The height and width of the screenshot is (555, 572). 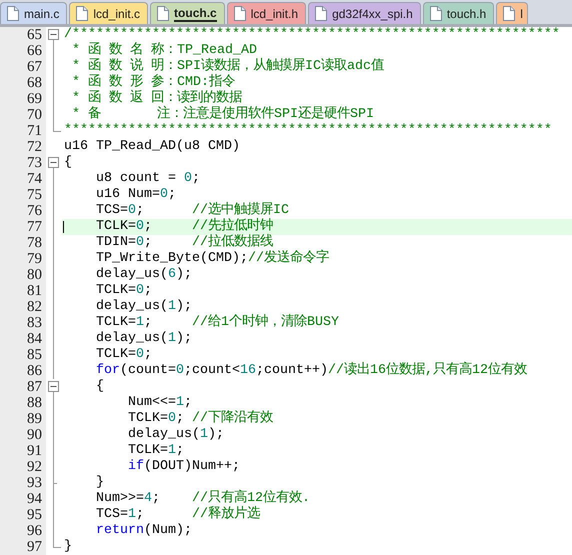 What do you see at coordinates (23, 291) in the screenshot?
I see `line-number: 81` at bounding box center [23, 291].